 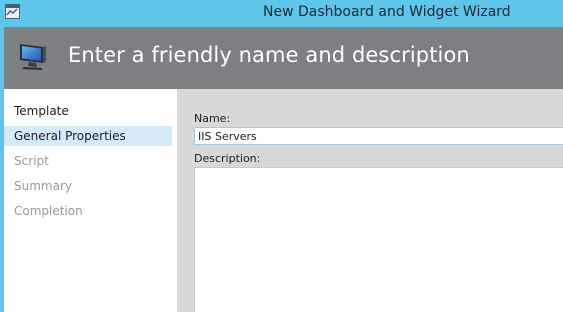 What do you see at coordinates (378, 136) in the screenshot?
I see `name-field` at bounding box center [378, 136].